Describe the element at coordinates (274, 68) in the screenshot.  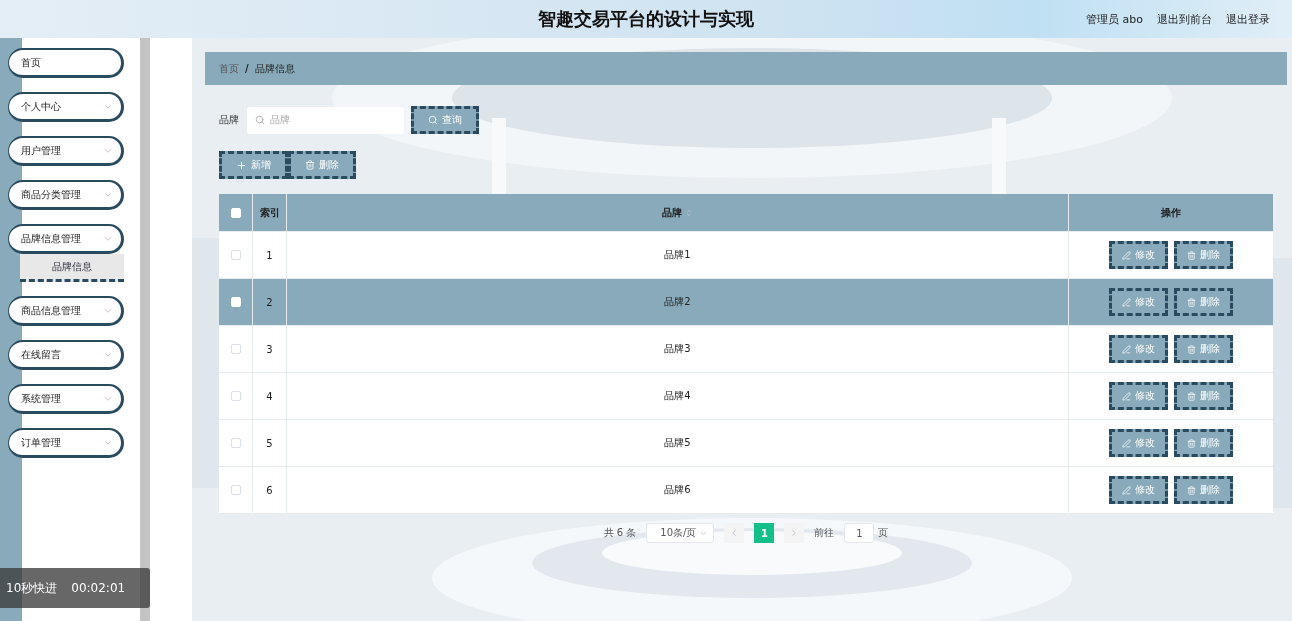
I see `breadcrumb-current: 品牌信息` at that location.